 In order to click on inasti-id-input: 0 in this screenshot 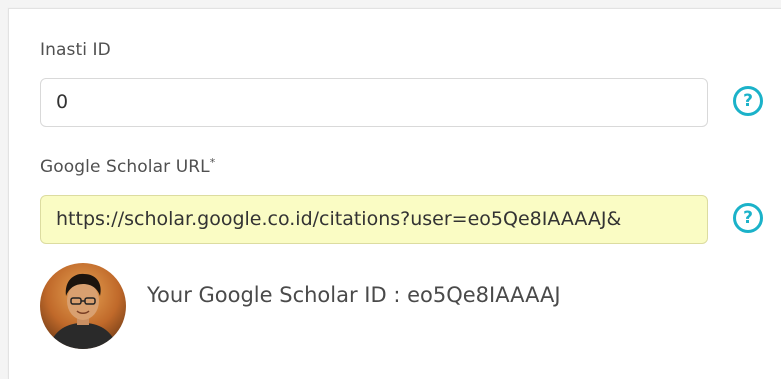, I will do `click(374, 102)`.